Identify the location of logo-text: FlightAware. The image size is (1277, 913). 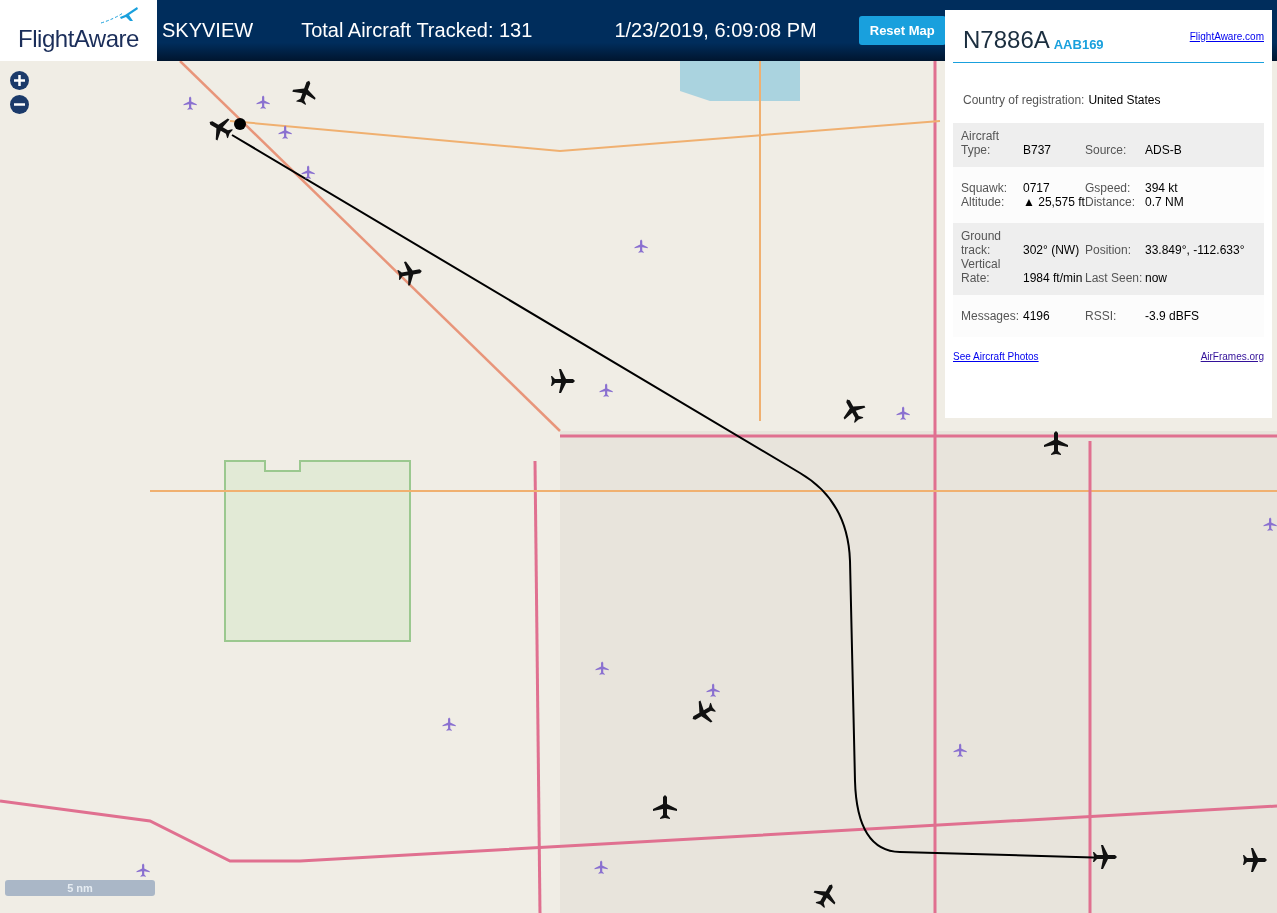
(78, 39).